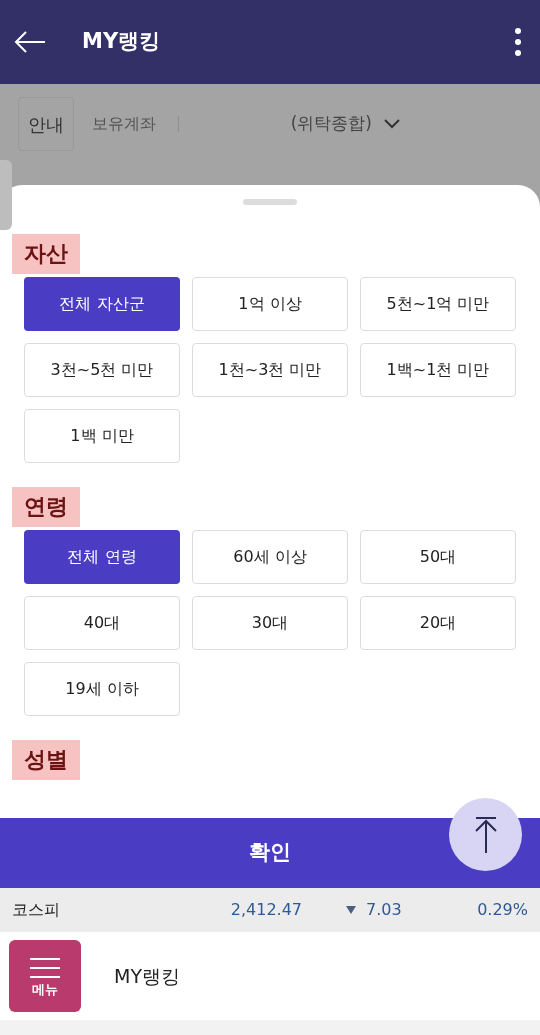 This screenshot has height=1035, width=540. I want to click on page-title: MY랭킹, so click(121, 42).